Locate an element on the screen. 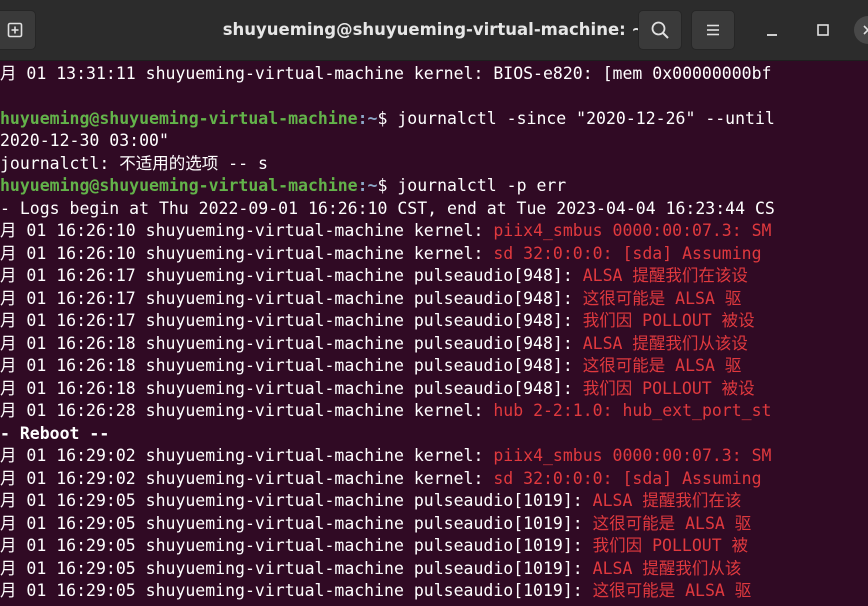 The image size is (868, 606). terminal-line: journalctl: 不适用的选项 -- s is located at coordinates (134, 164).